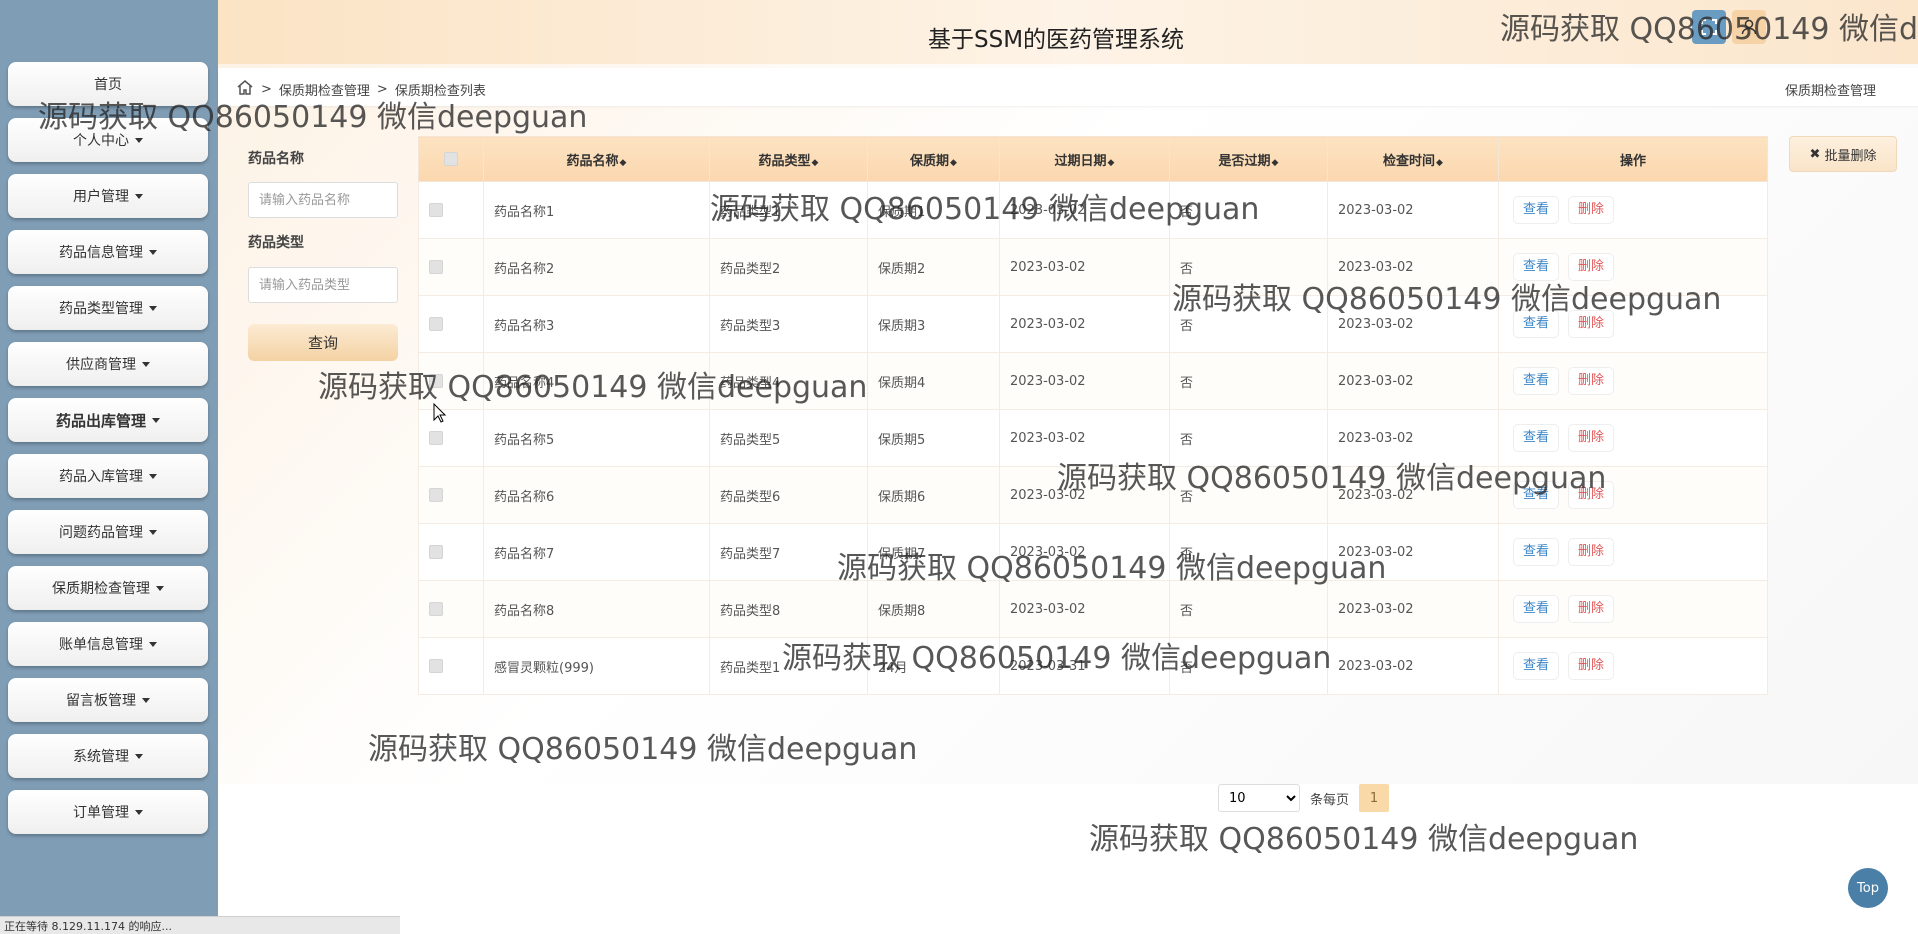  I want to click on sidebar-item-10: 账单信息管理, so click(108, 644).